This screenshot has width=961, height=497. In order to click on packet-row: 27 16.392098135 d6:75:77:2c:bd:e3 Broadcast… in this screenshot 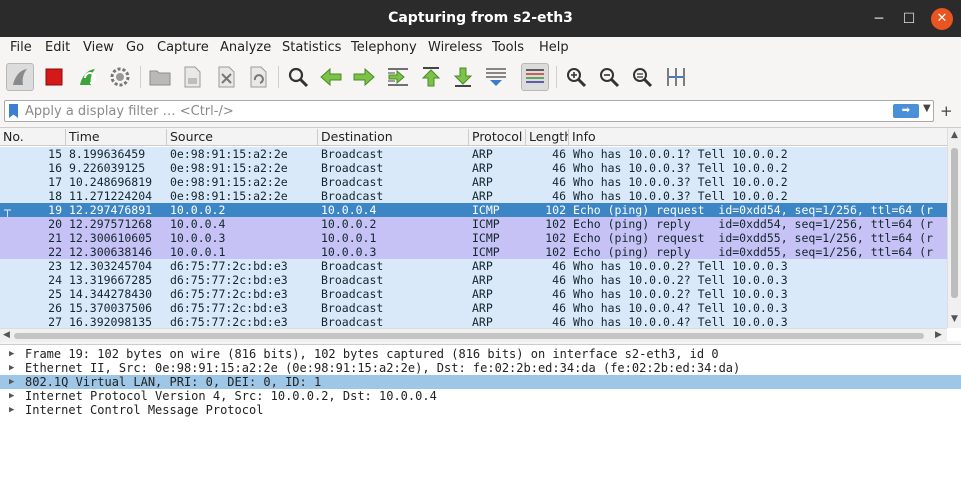, I will do `click(473, 322)`.